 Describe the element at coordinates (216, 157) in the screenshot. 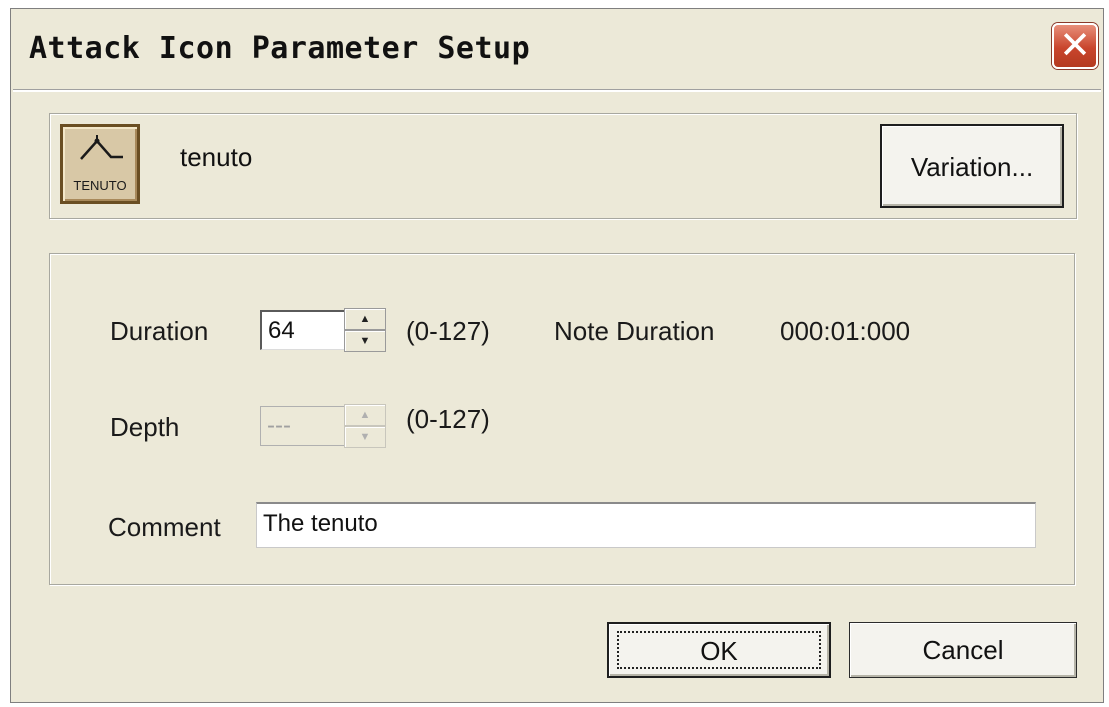

I see `icon-name: tenuto` at that location.